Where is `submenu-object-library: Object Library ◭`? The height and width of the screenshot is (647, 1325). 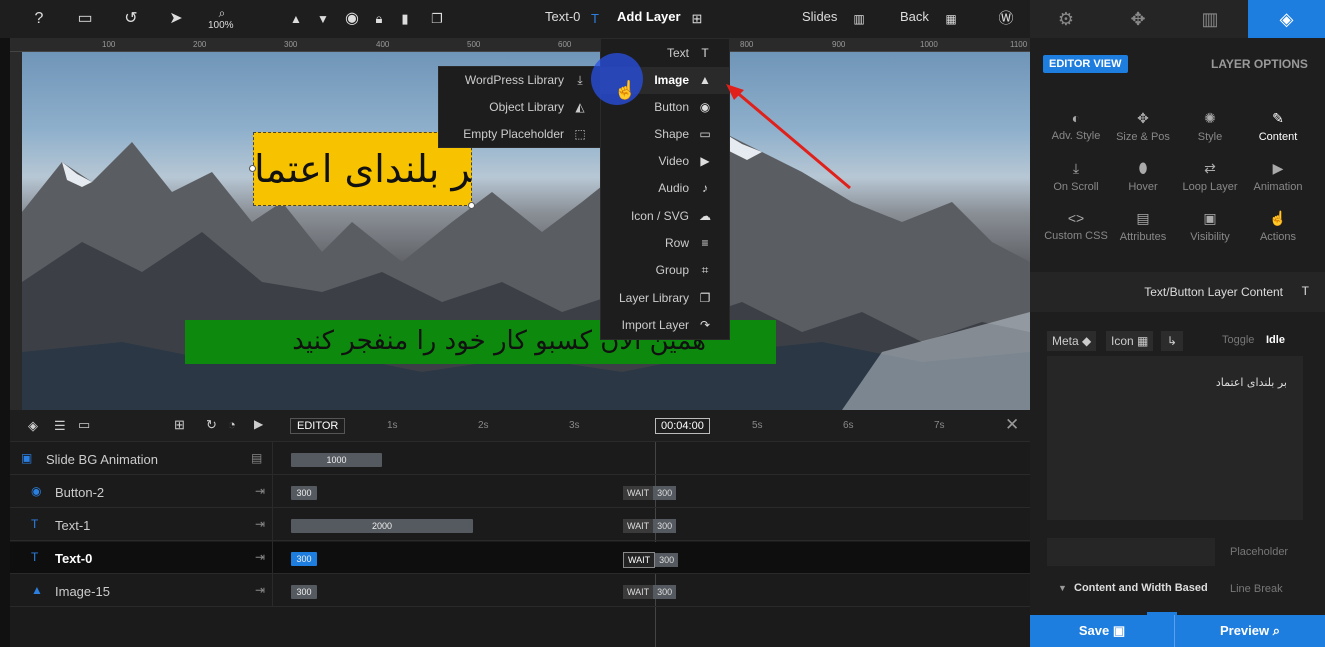 submenu-object-library: Object Library ◭ is located at coordinates (518, 107).